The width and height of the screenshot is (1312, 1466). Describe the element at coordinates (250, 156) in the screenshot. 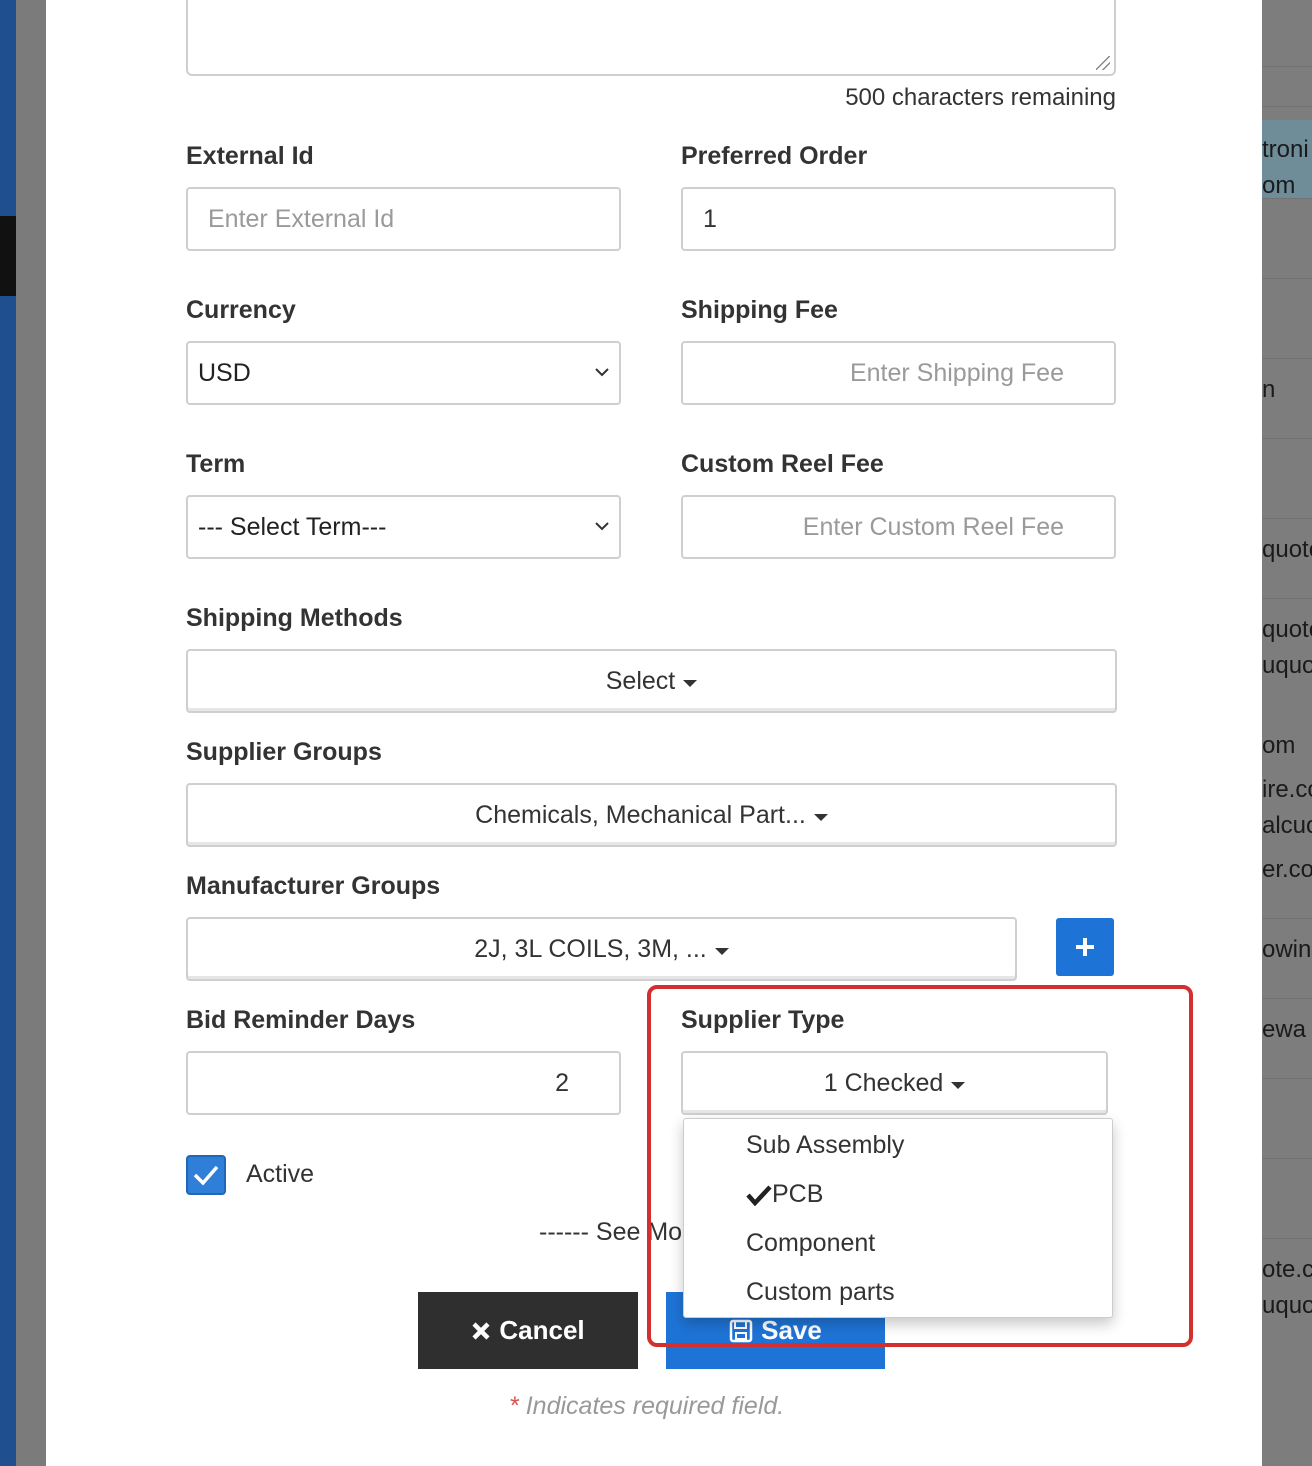

I see `external-id-label: External Id` at that location.